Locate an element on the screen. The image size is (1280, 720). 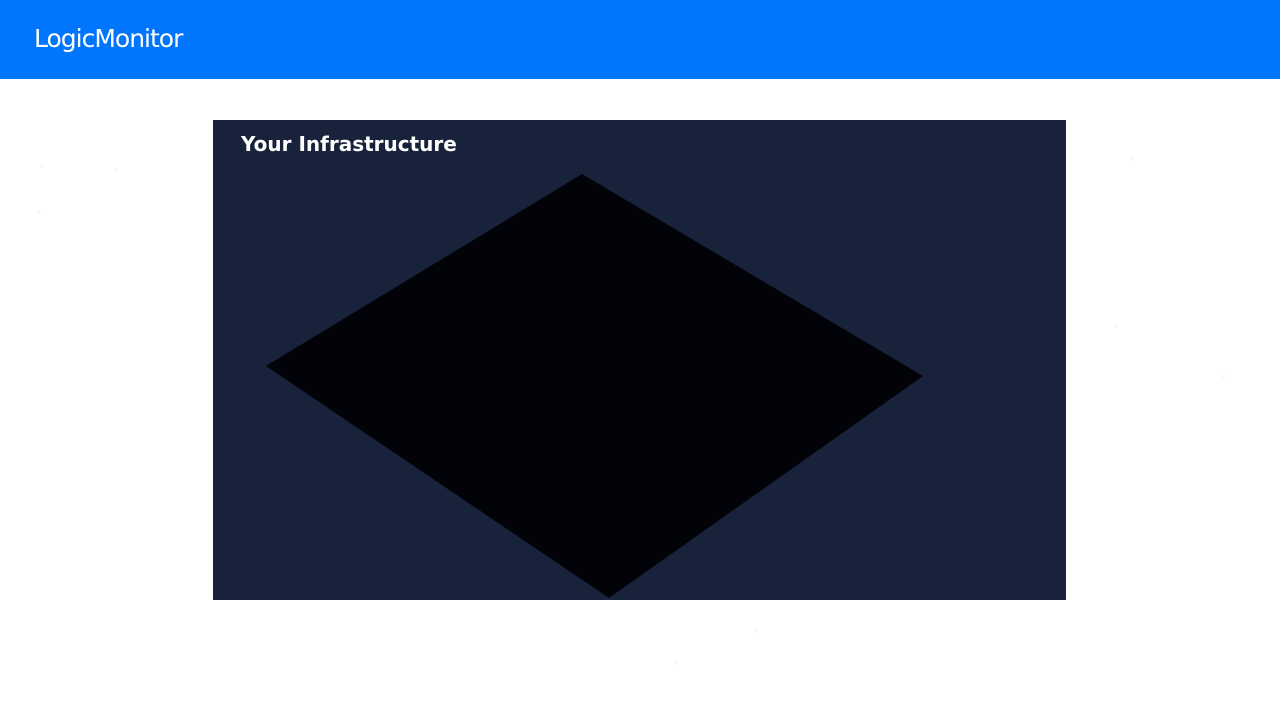
panel-title: Your Infrastructure is located at coordinates (349, 144).